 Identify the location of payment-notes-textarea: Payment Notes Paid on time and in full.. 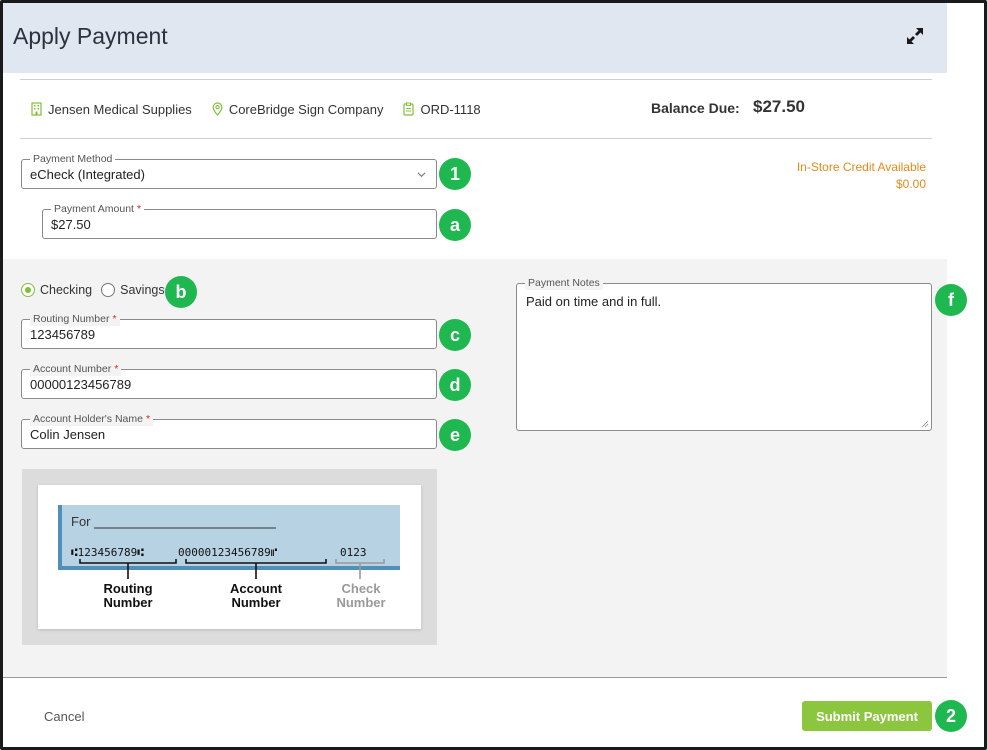
(724, 353).